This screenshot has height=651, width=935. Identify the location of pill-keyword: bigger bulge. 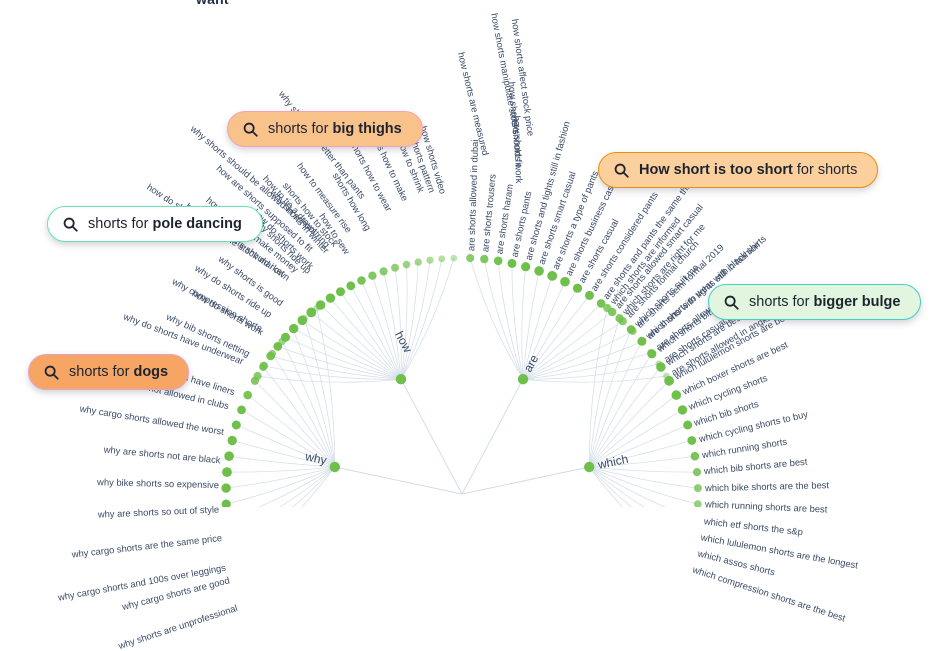
(857, 301).